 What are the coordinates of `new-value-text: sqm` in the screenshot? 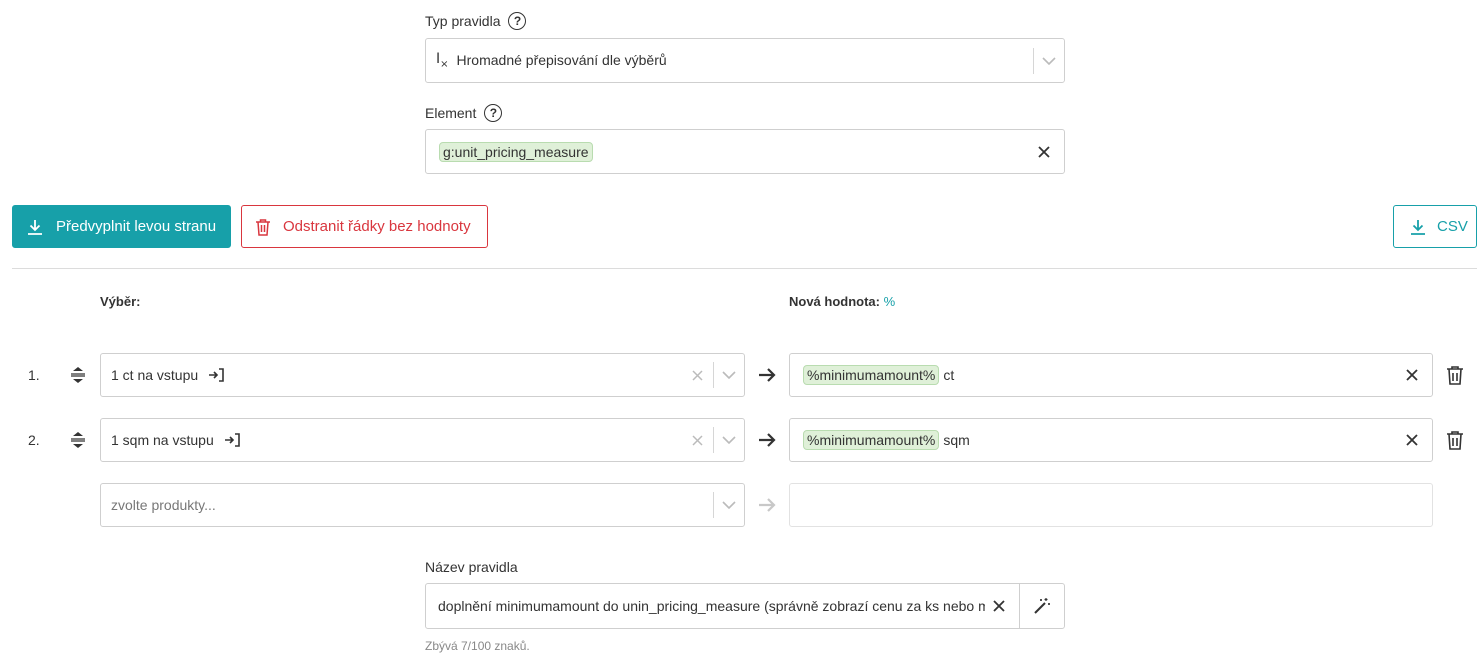 It's located at (956, 440).